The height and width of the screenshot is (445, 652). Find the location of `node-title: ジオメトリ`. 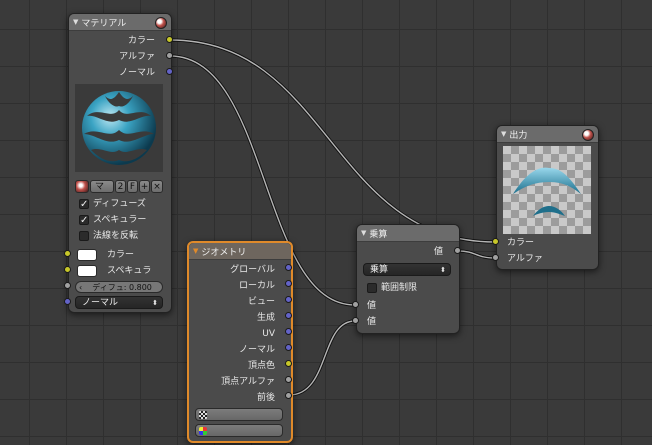

node-title: ジオメトリ is located at coordinates (224, 252).